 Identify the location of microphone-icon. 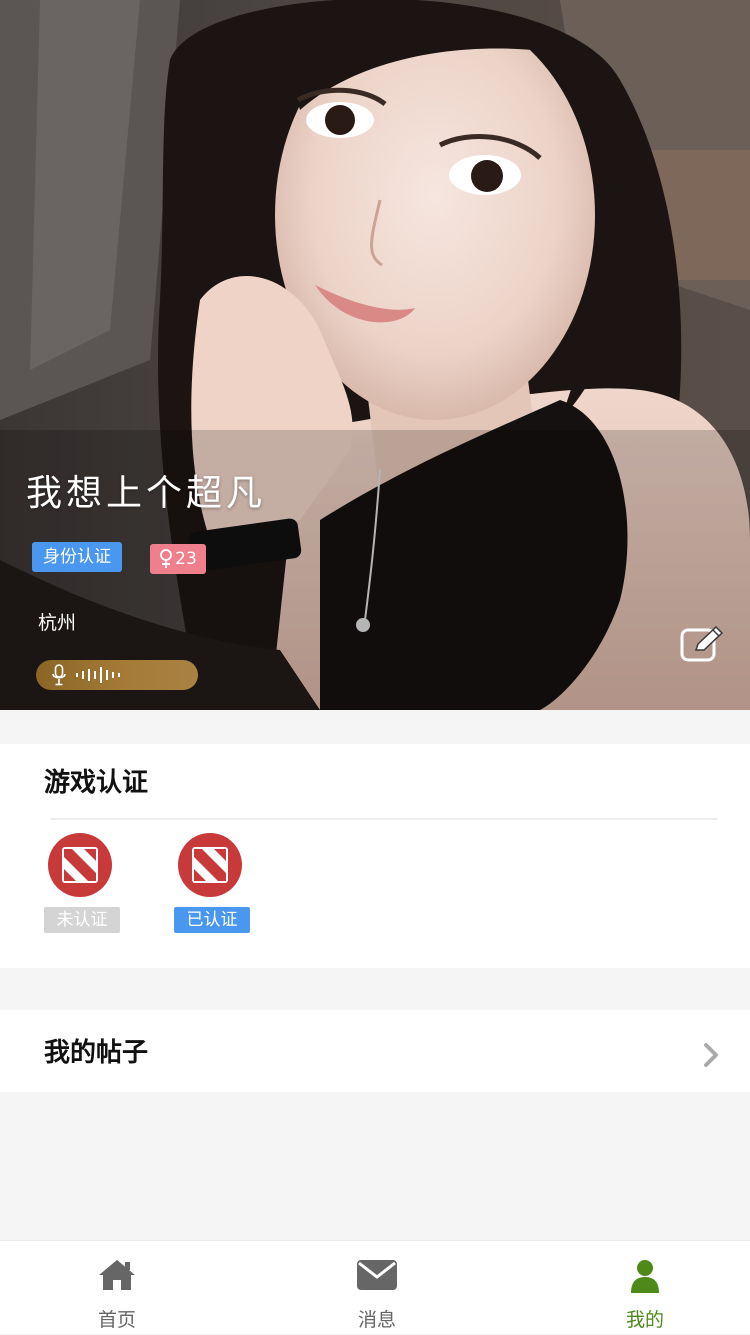
(59, 675).